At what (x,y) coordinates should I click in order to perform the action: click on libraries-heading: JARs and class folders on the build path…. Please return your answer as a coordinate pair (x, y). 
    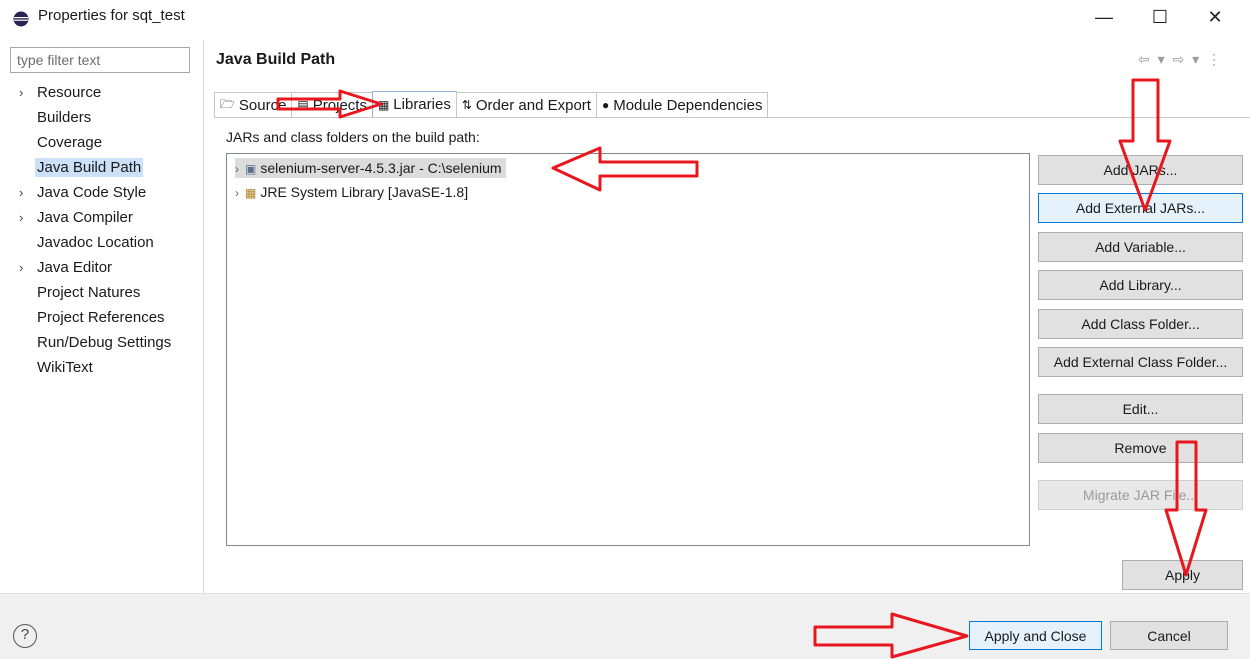
    Looking at the image, I should click on (353, 137).